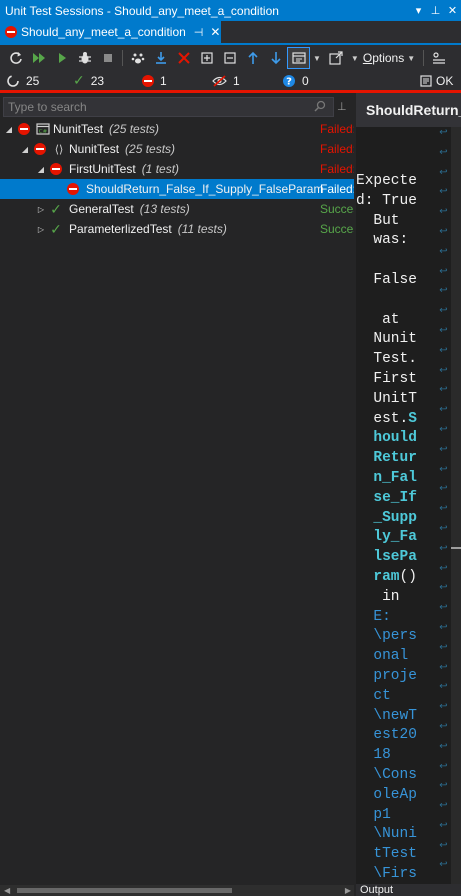 The height and width of the screenshot is (896, 461). What do you see at coordinates (378, 220) in the screenshot?
I see `output-line: But` at bounding box center [378, 220].